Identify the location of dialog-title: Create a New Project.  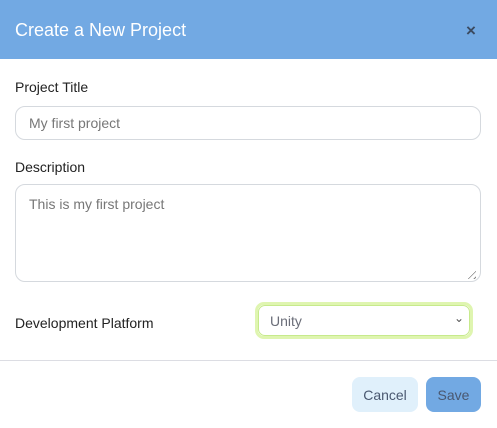
(101, 30).